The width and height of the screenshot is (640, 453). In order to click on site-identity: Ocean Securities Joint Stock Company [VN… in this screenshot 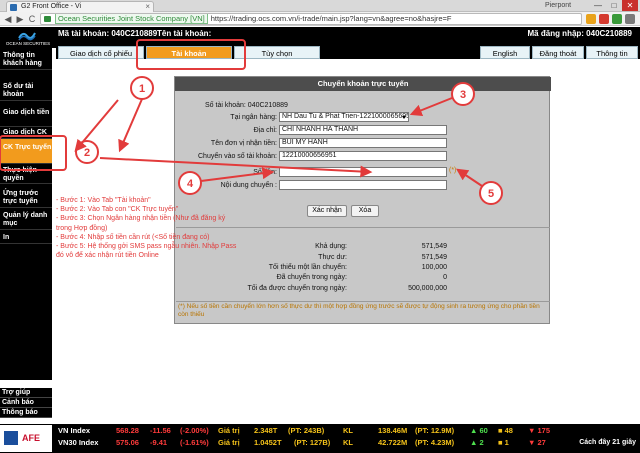, I will do `click(131, 19)`.